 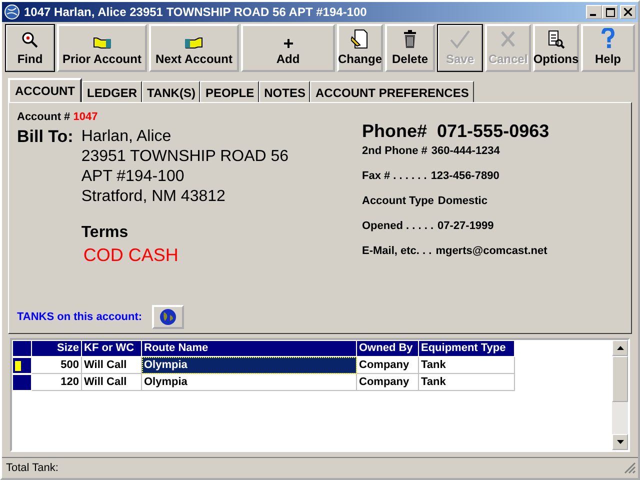 I want to click on column-header: Owned By, so click(x=388, y=348).